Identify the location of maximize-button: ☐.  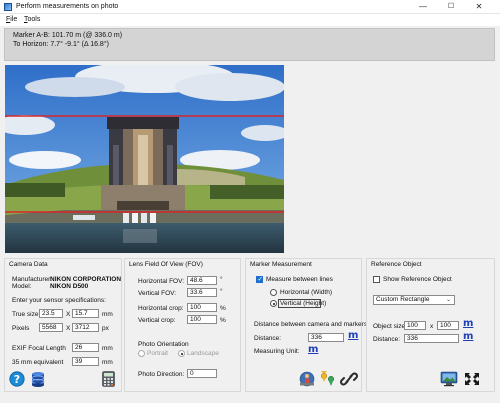
(451, 7).